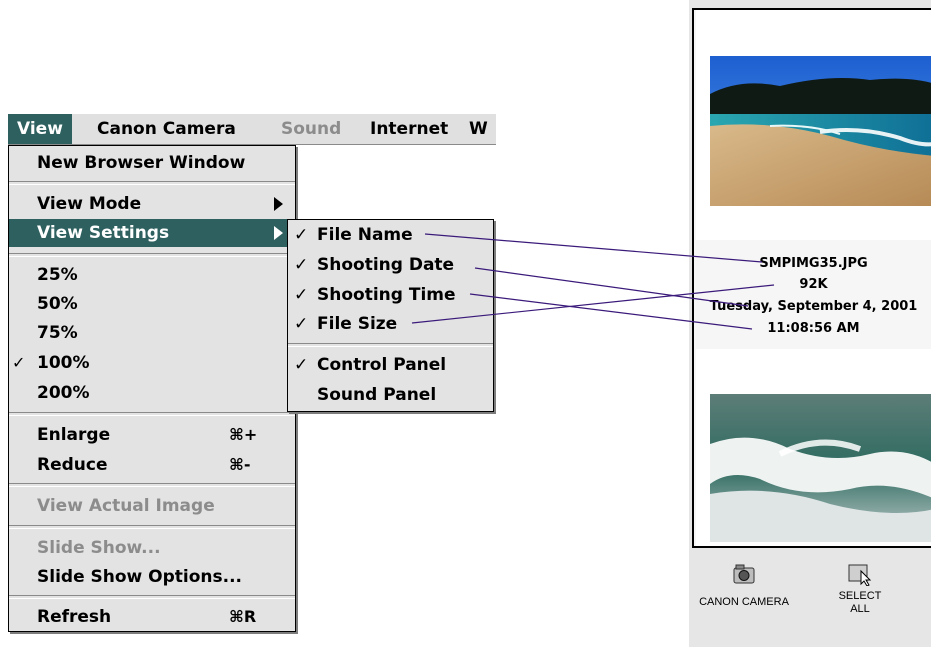 The width and height of the screenshot is (931, 647). Describe the element at coordinates (57, 304) in the screenshot. I see `menu-item-label: 50%` at that location.